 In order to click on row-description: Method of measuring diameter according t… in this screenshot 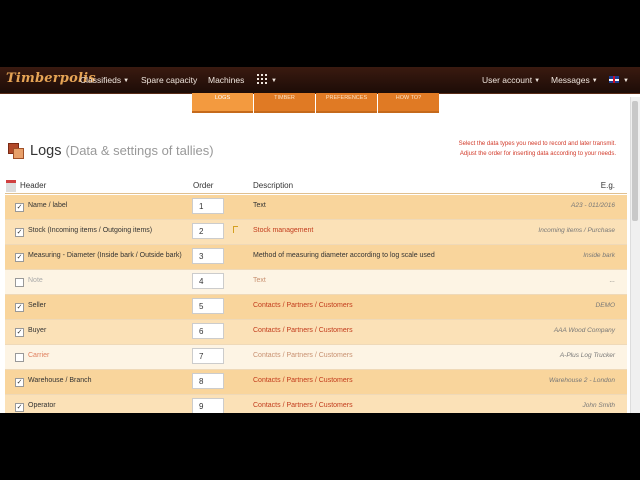, I will do `click(344, 255)`.